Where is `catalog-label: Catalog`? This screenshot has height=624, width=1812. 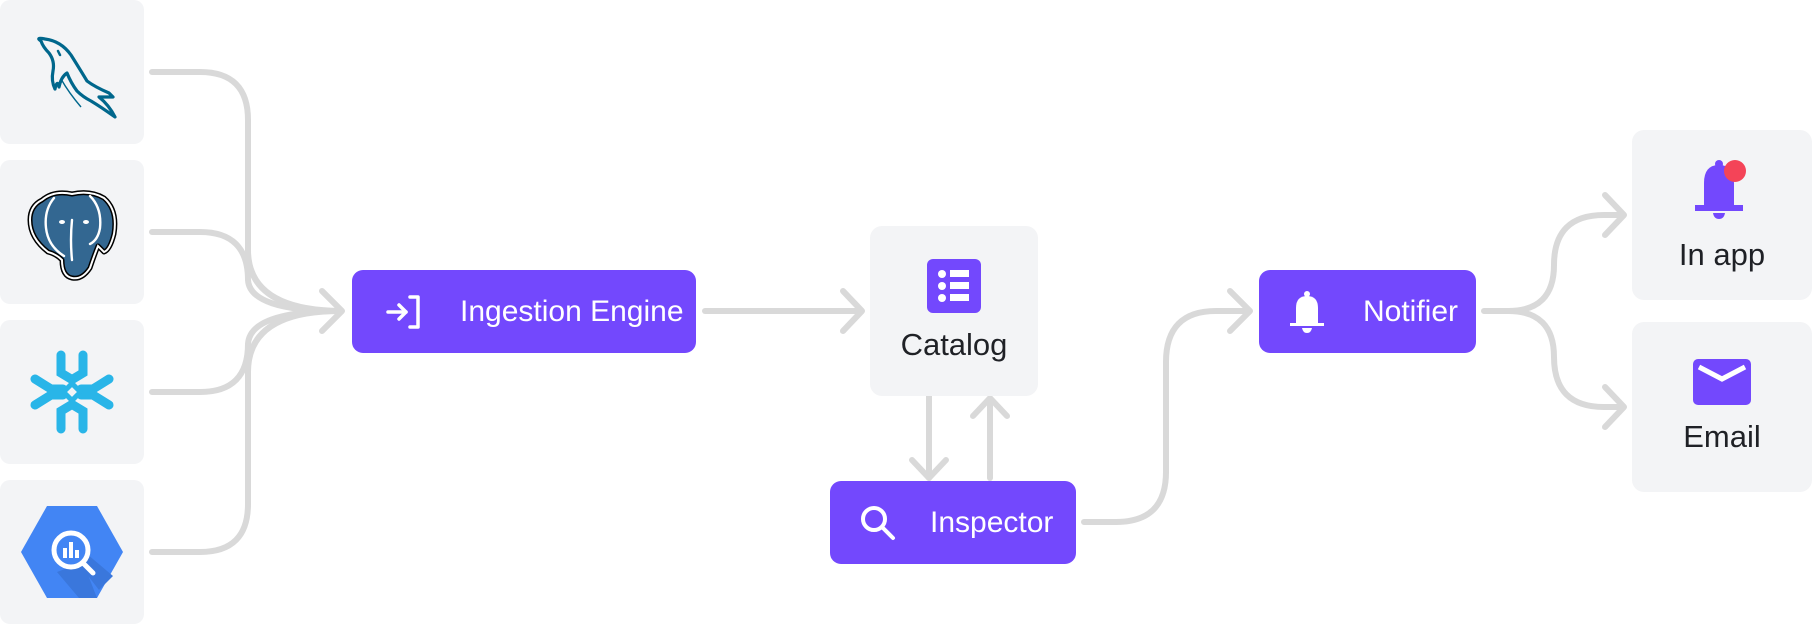 catalog-label: Catalog is located at coordinates (954, 344).